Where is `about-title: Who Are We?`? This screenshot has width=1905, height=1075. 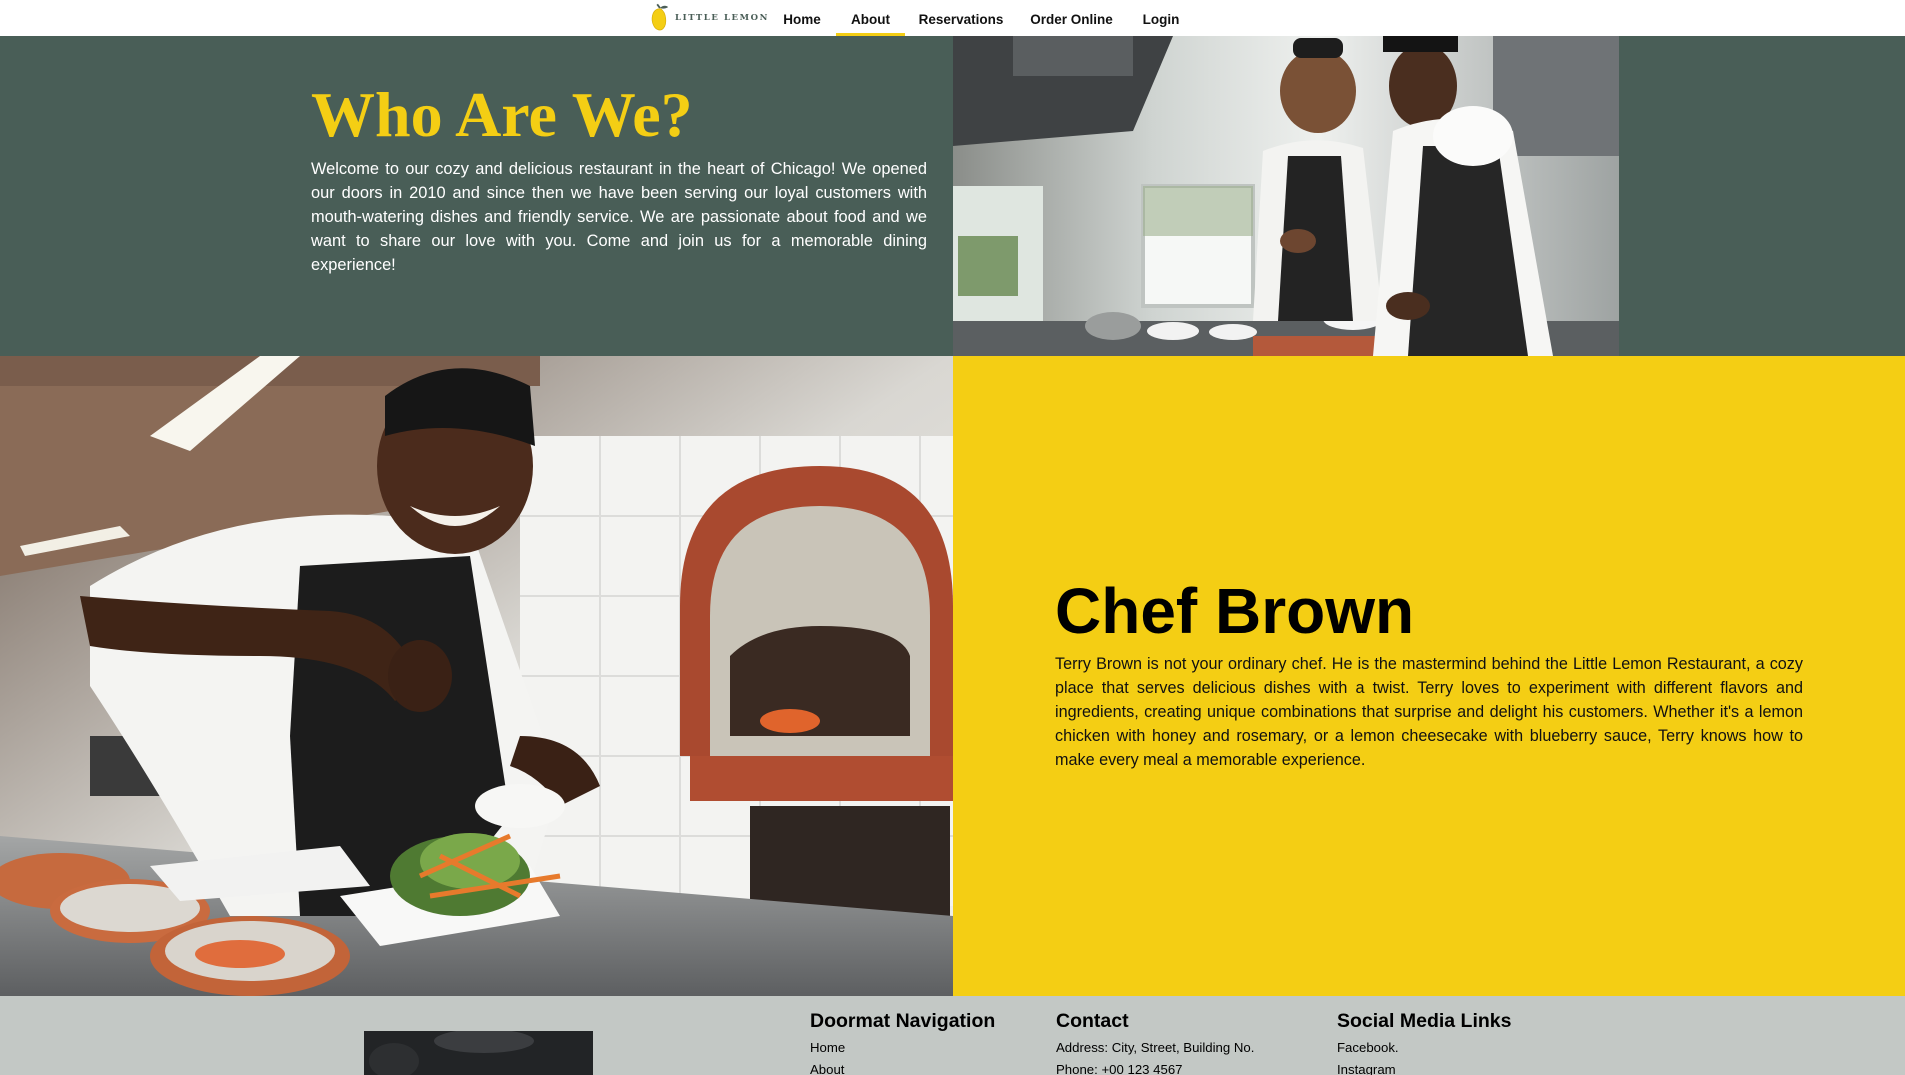 about-title: Who Are We? is located at coordinates (502, 114).